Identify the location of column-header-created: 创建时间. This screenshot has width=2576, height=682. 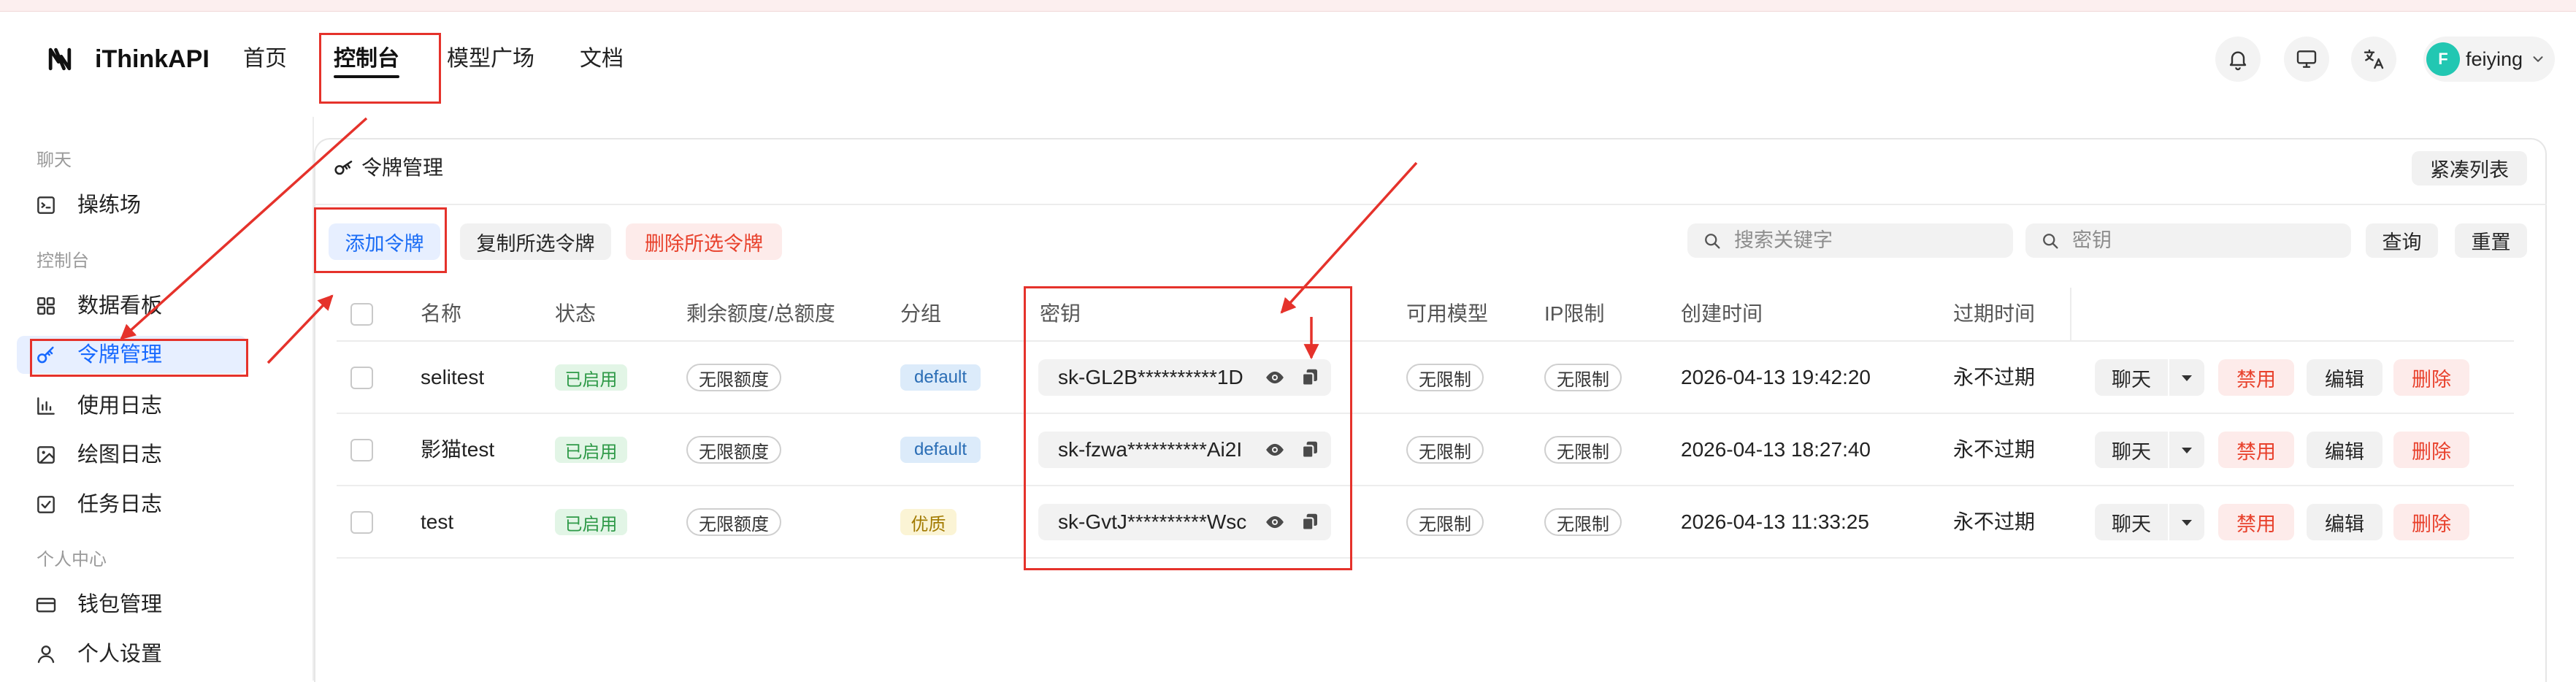
(1722, 314).